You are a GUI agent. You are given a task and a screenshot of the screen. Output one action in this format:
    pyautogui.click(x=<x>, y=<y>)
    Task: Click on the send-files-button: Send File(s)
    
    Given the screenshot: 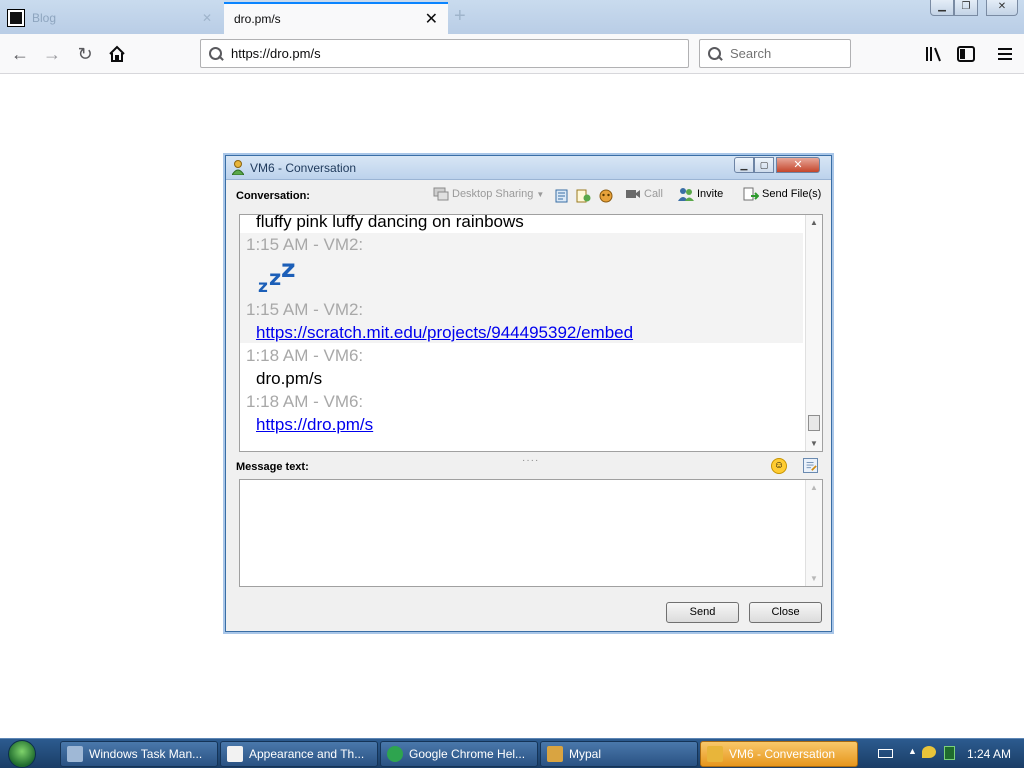 What is the action you would take?
    pyautogui.click(x=782, y=194)
    